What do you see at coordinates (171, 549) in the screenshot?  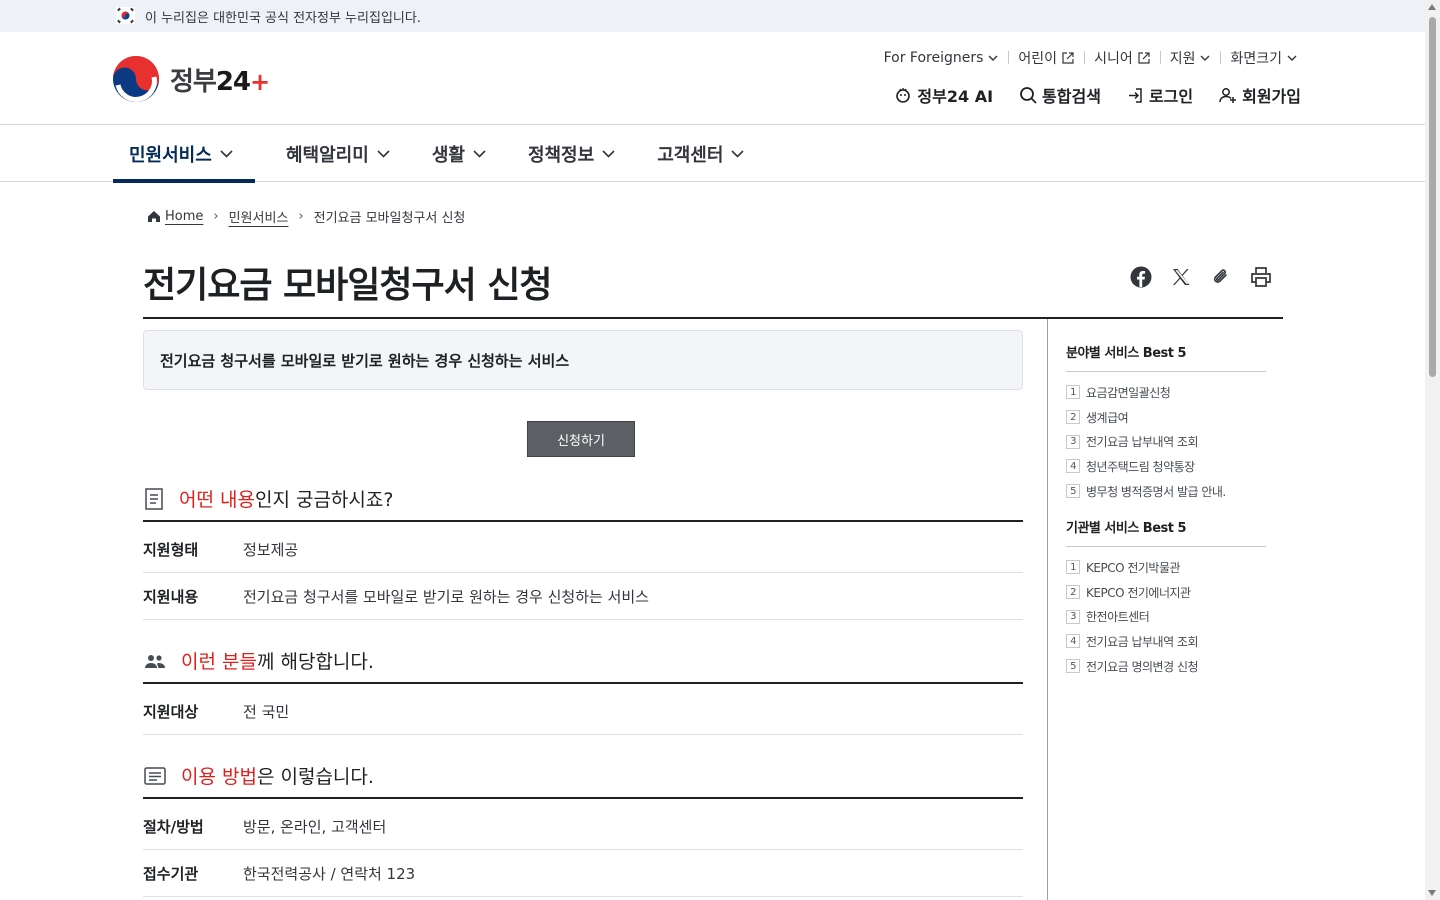 I see `info-key: 지원형태` at bounding box center [171, 549].